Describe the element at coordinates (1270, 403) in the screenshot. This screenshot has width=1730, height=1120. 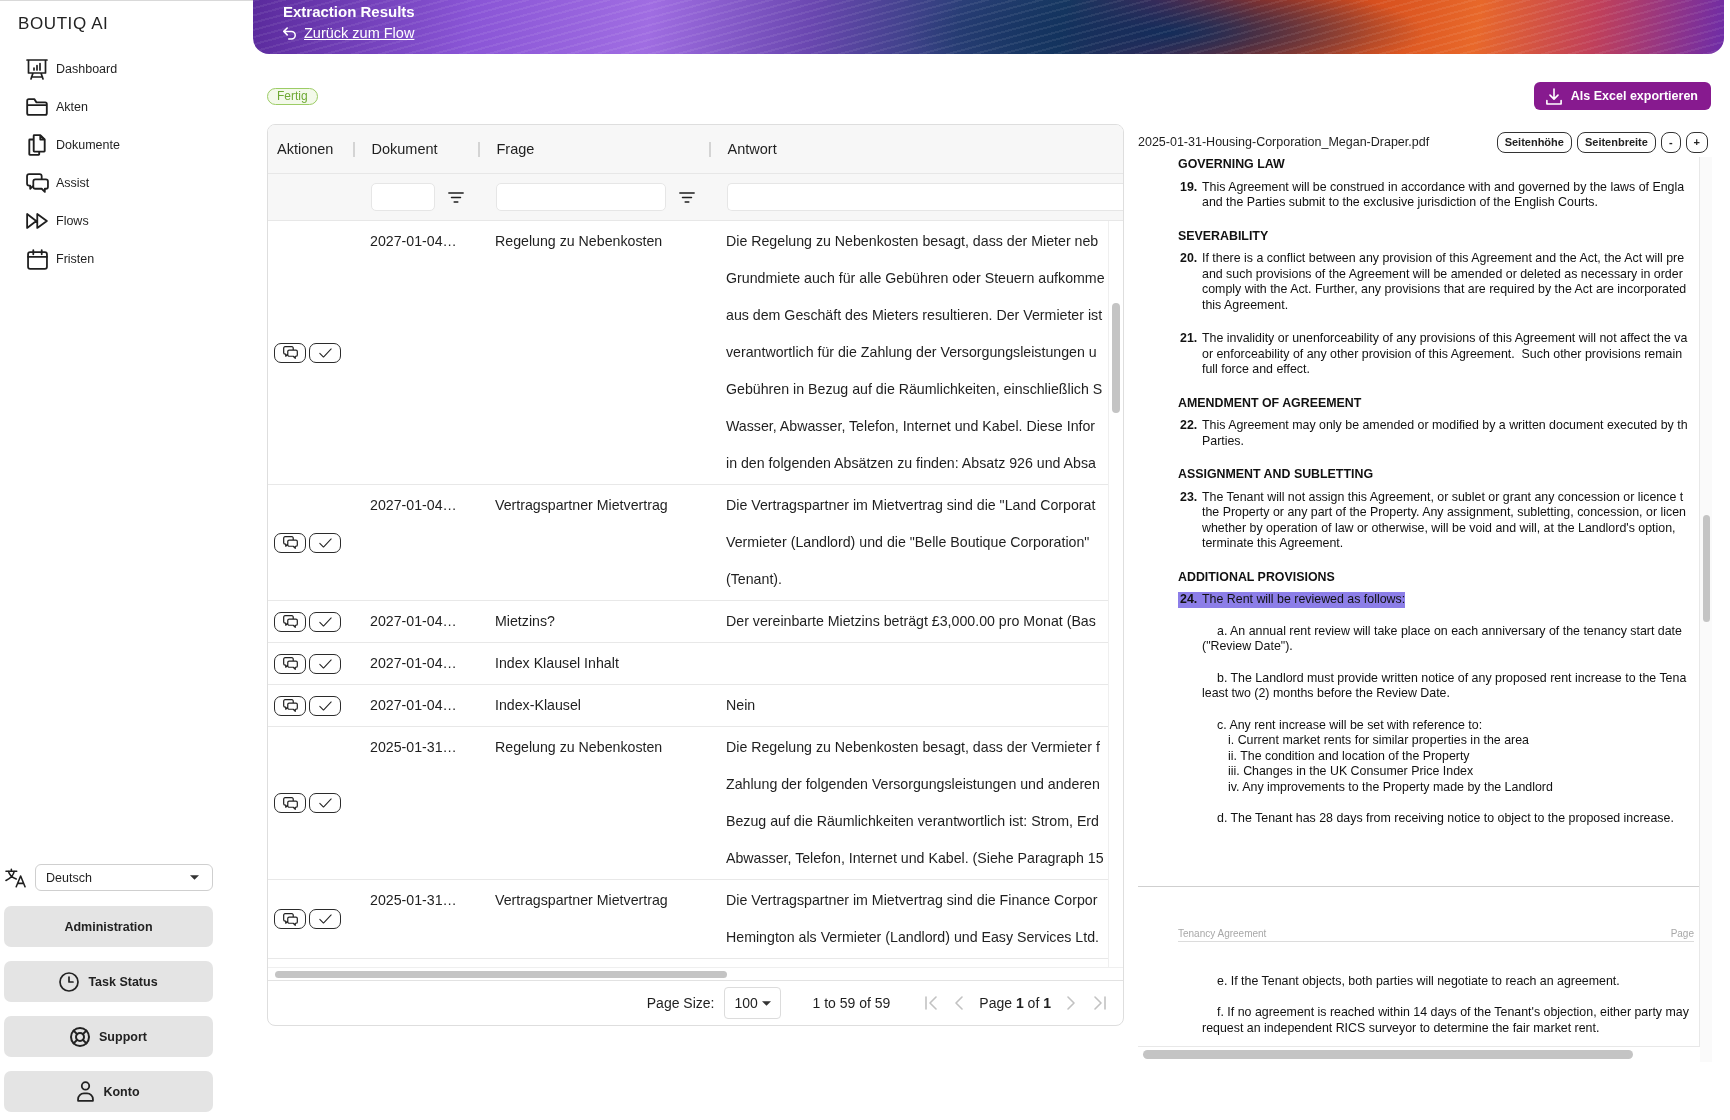
I see `section-heading: AMENDMENT OF AGREEMENT` at that location.